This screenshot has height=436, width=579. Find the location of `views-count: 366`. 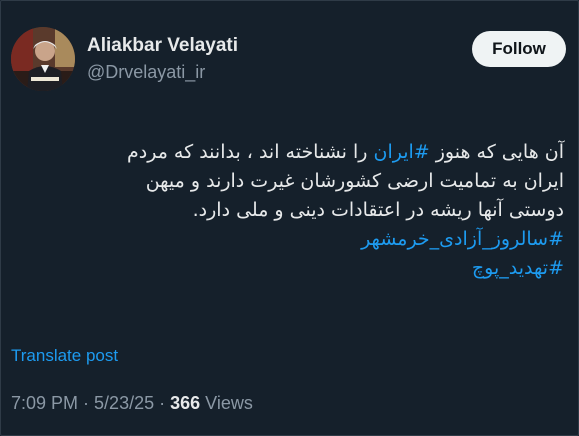

views-count: 366 is located at coordinates (185, 403).